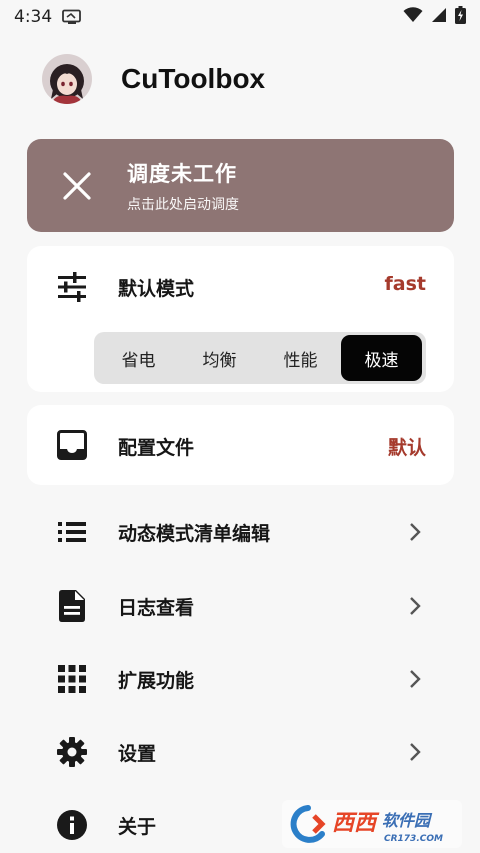 This screenshot has height=853, width=480. What do you see at coordinates (193, 78) in the screenshot?
I see `app-title: CuToolbox` at bounding box center [193, 78].